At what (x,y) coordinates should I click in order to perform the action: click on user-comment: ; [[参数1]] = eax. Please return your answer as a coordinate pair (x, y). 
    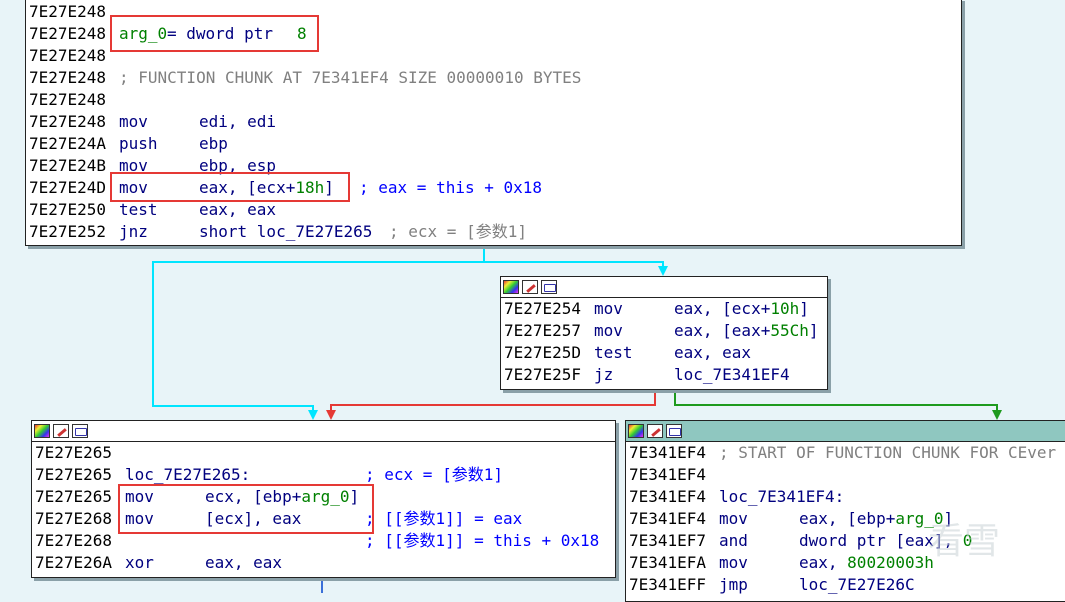
    Looking at the image, I should click on (444, 518).